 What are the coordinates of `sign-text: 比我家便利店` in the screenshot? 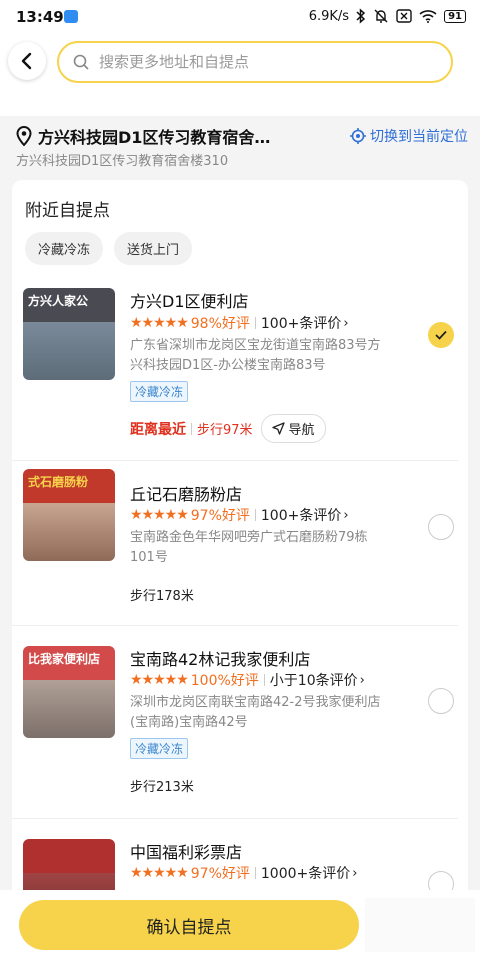 It's located at (64, 659).